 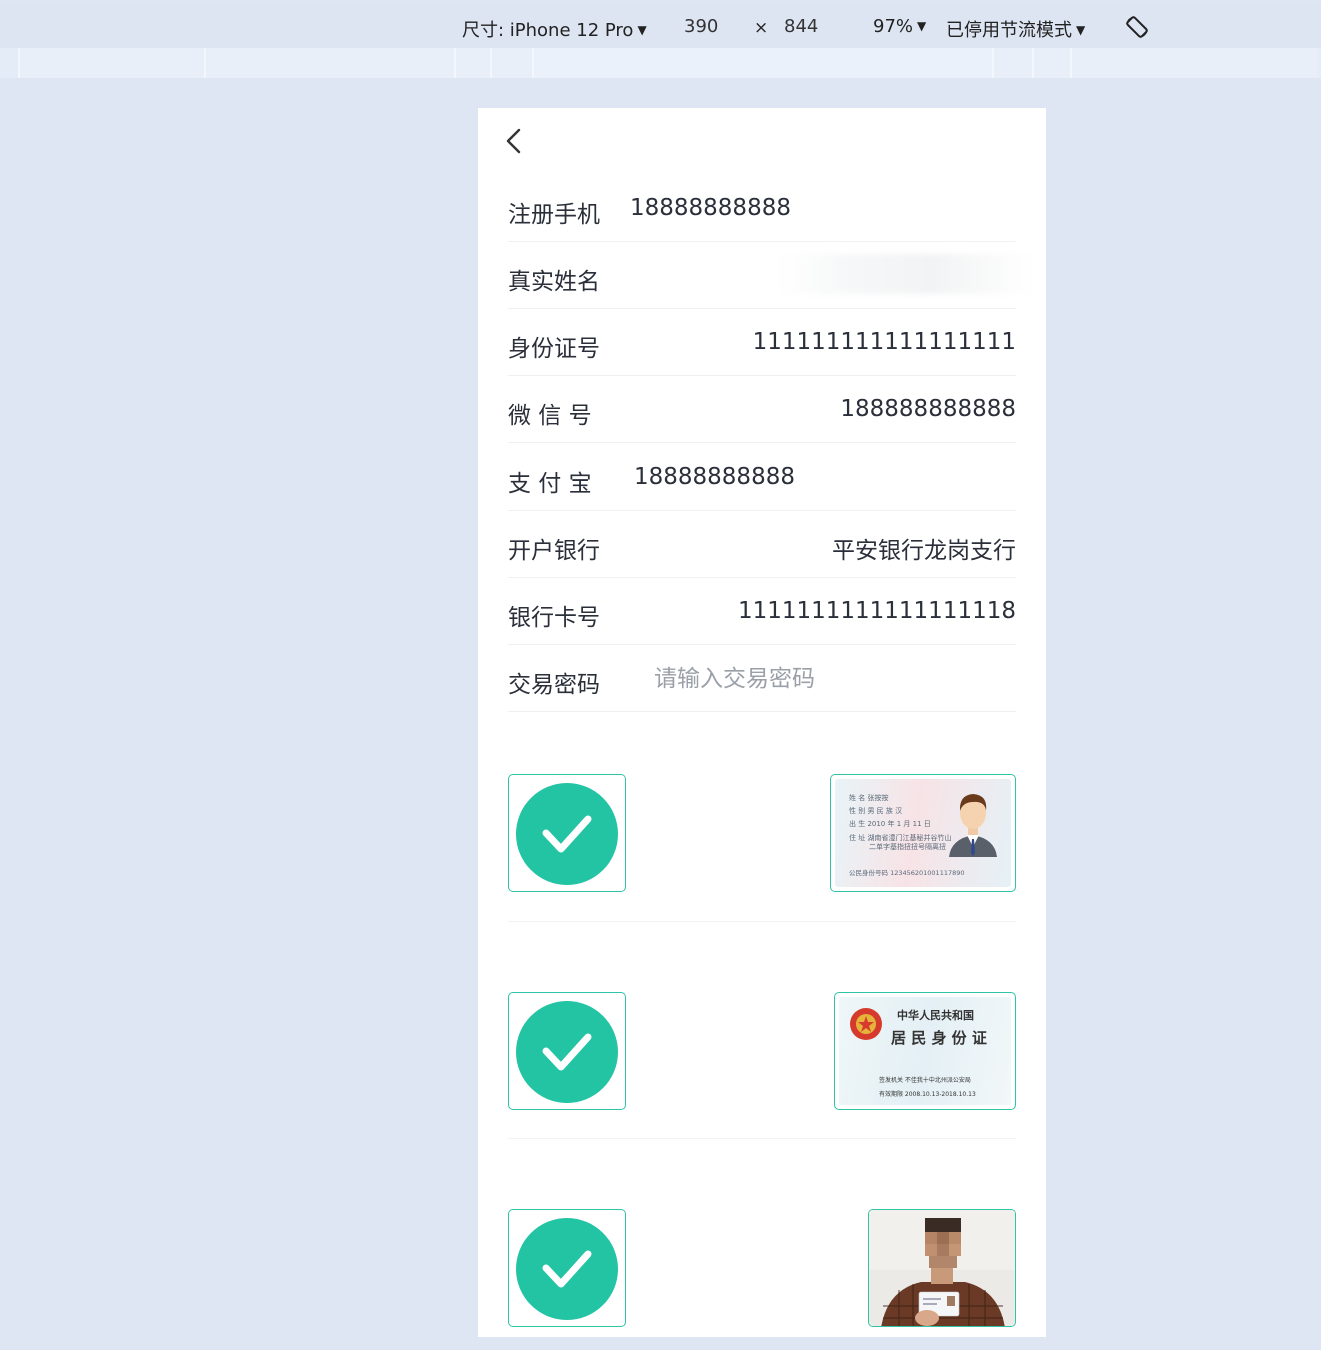 I want to click on media-query-bar, so click(x=660, y=63).